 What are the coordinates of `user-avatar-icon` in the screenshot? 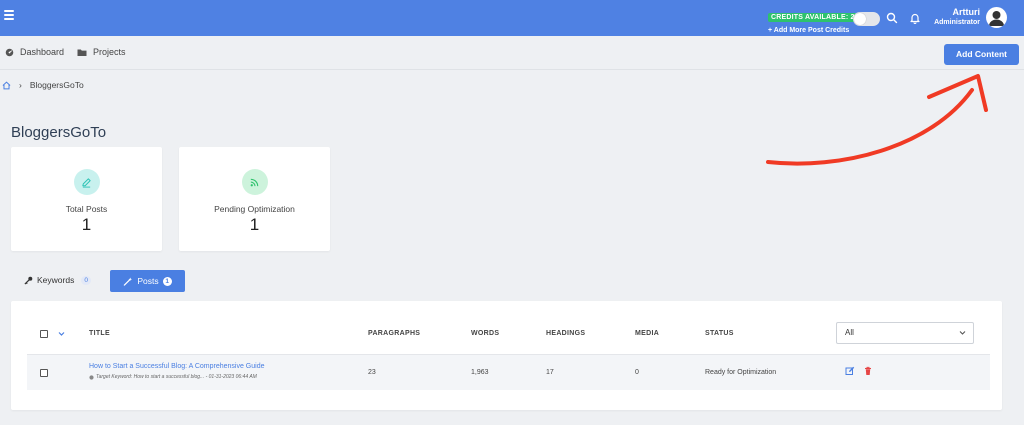 It's located at (996, 18).